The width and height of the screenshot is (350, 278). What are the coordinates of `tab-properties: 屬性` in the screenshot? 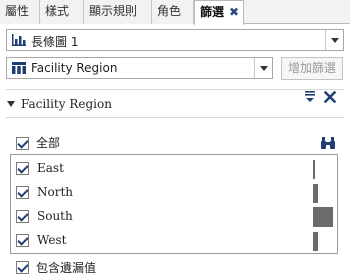 It's located at (20, 12).